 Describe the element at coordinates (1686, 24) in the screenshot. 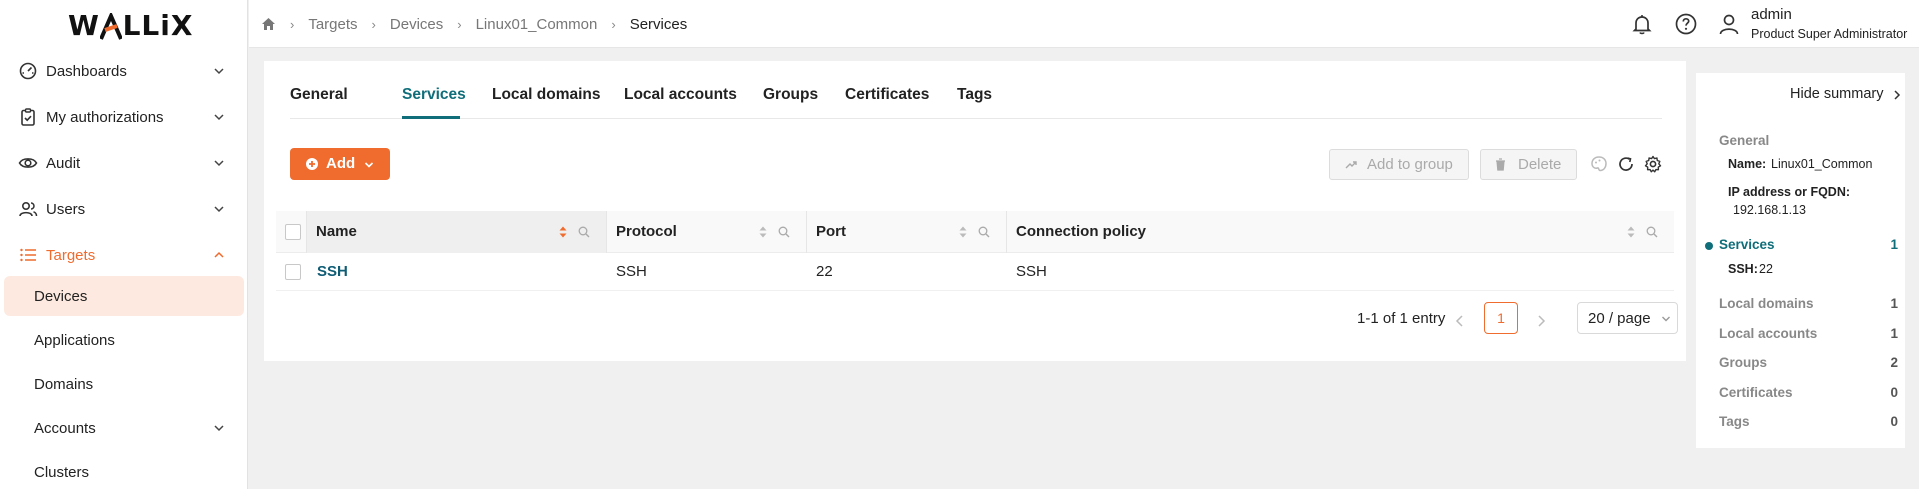

I see `help-icon` at that location.